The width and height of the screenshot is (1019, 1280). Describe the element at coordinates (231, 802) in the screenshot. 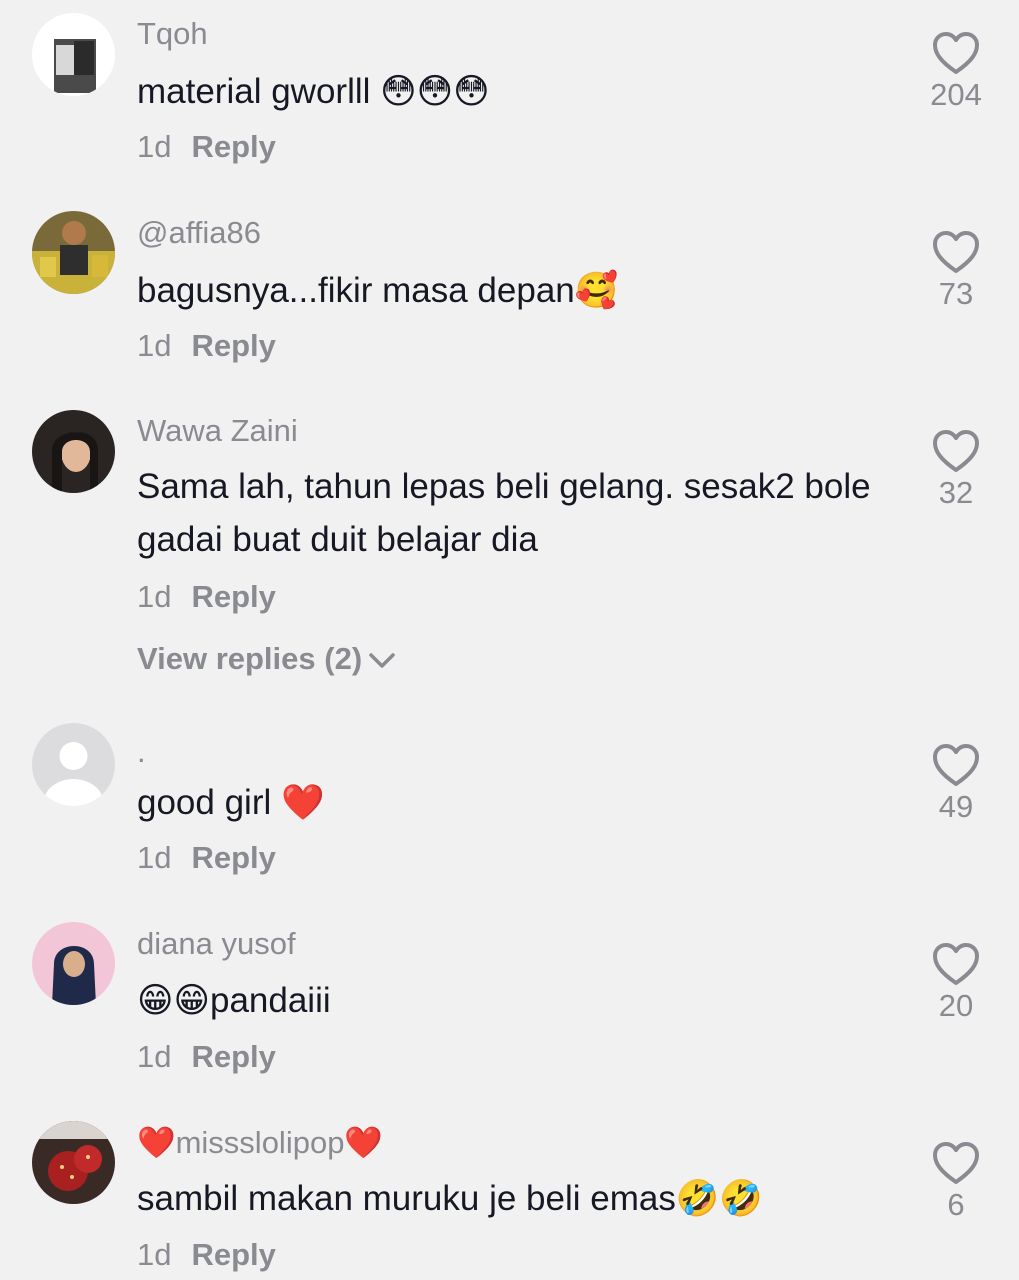

I see `comment-text: good girl ❤️` at that location.